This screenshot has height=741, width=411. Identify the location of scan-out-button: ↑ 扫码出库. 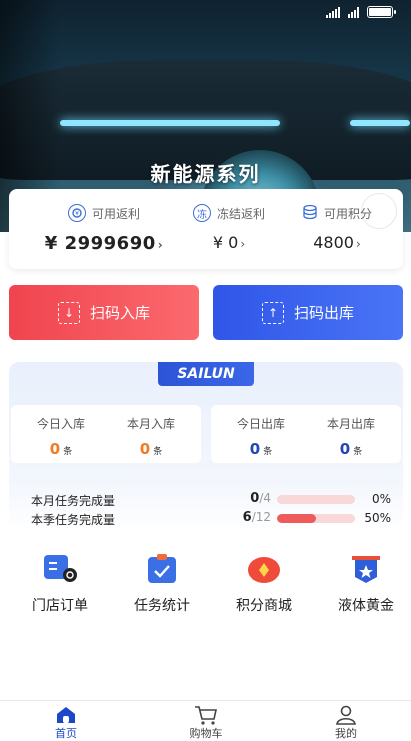
(308, 312).